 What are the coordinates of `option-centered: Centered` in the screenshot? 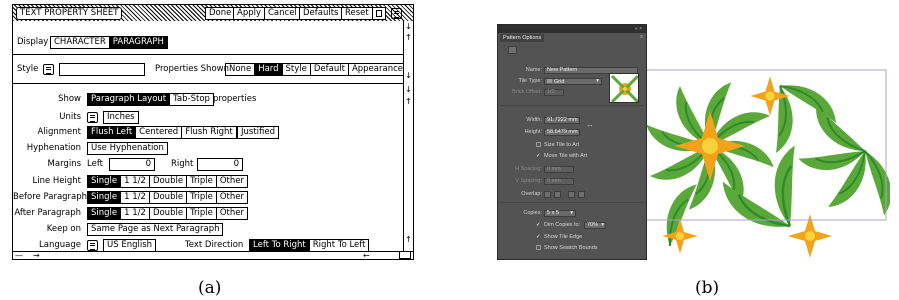 It's located at (159, 132).